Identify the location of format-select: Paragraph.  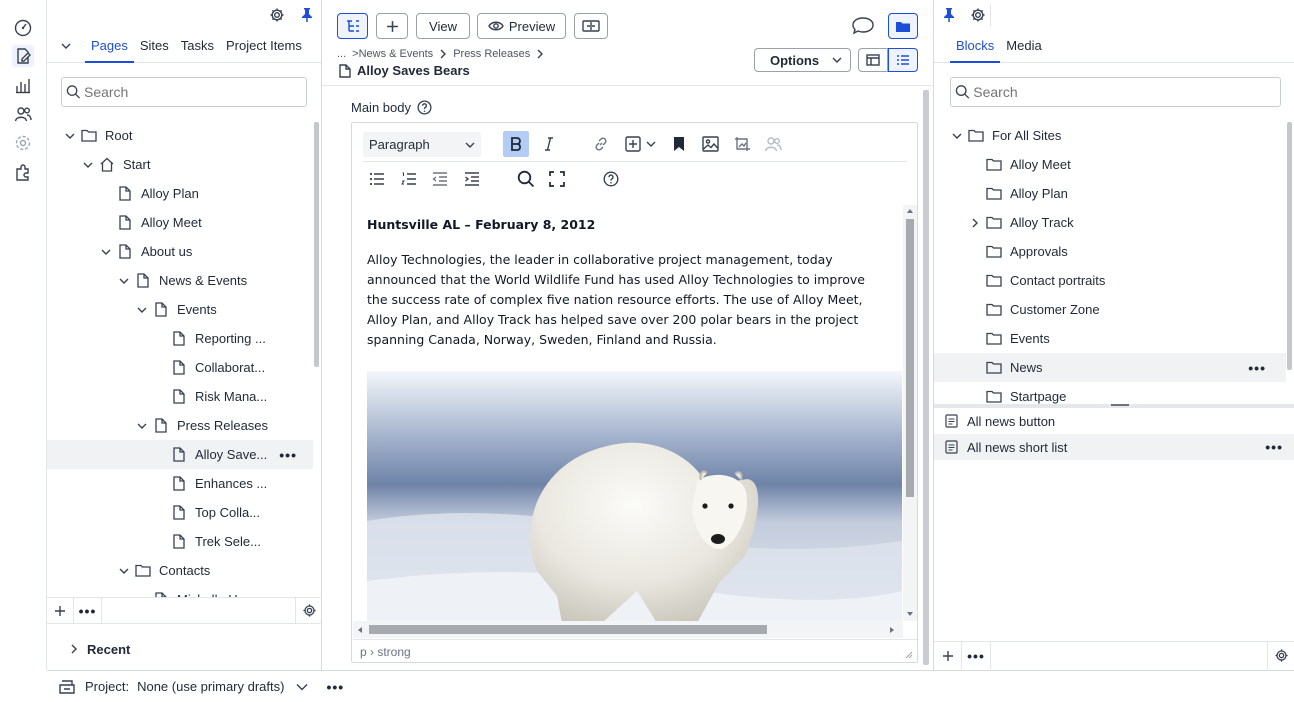
(422, 144).